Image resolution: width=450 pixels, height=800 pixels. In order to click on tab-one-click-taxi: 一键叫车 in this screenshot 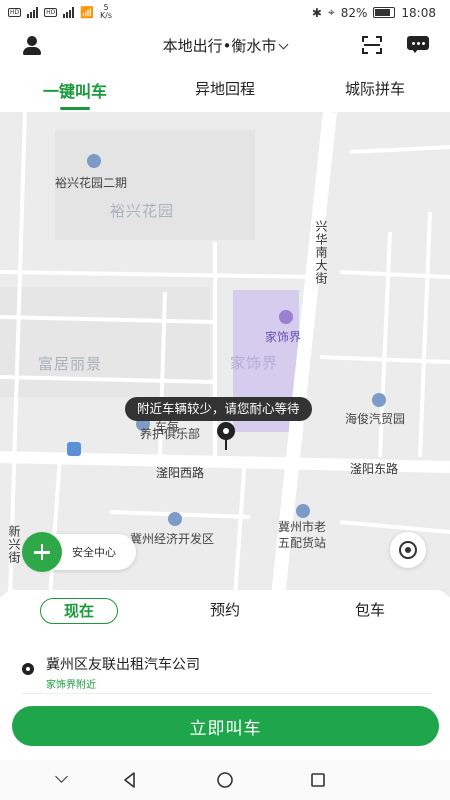, I will do `click(75, 89)`.